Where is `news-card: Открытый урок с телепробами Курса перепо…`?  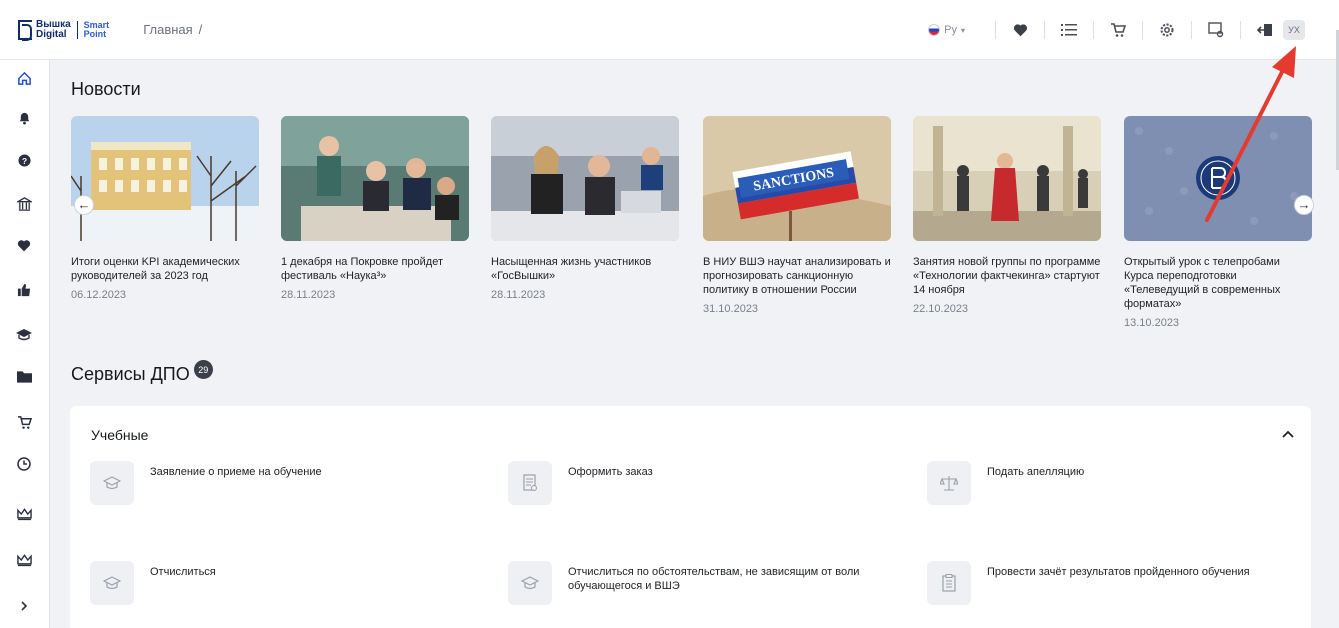 news-card: Открытый урок с телепробами Курса перепо… is located at coordinates (1218, 222).